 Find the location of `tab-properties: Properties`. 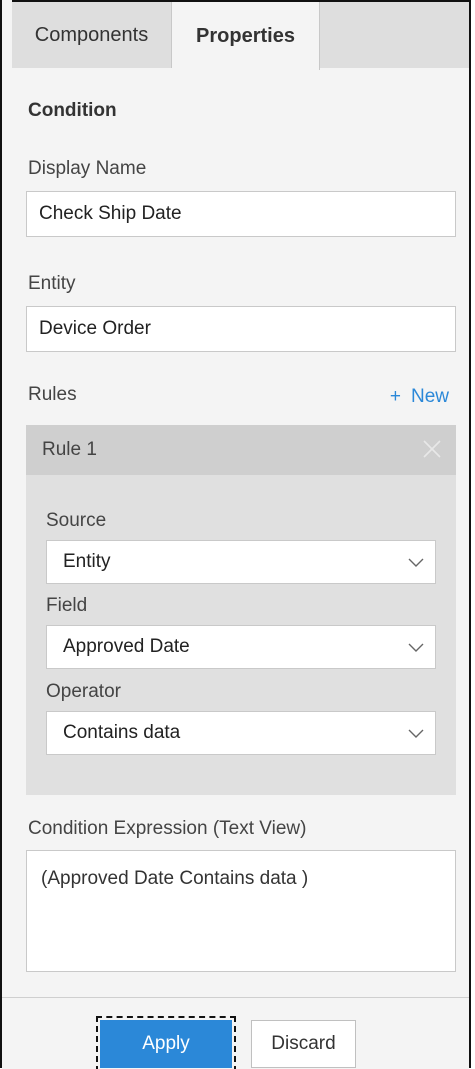

tab-properties: Properties is located at coordinates (246, 36).